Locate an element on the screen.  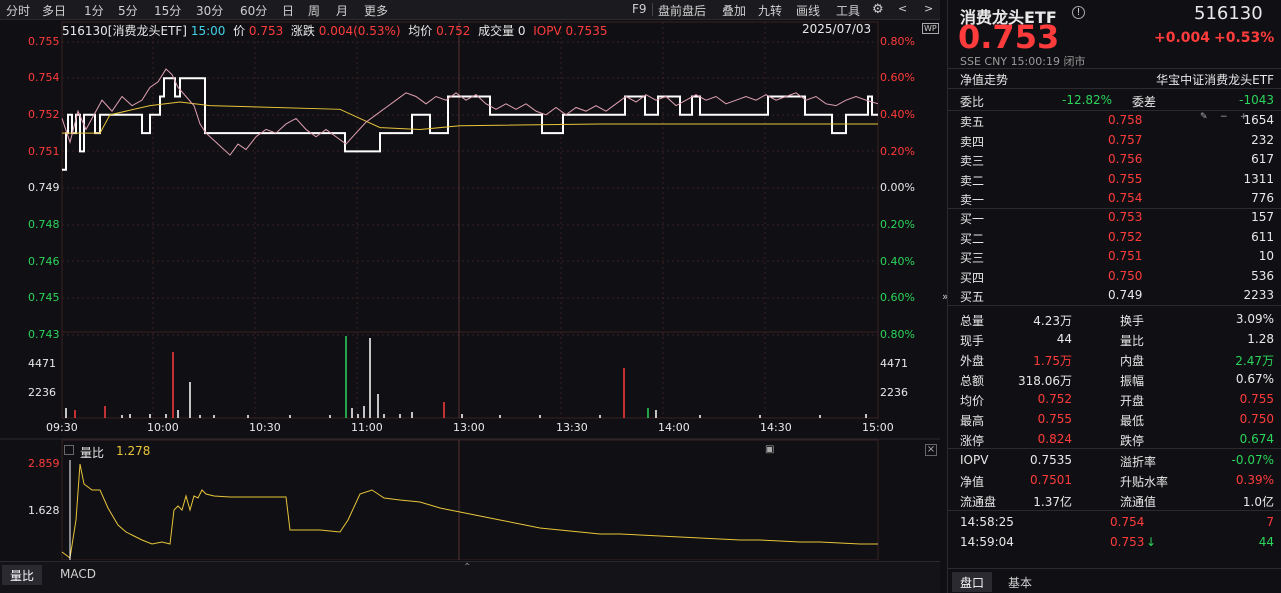
stat-label: 外盘 is located at coordinates (972, 361).